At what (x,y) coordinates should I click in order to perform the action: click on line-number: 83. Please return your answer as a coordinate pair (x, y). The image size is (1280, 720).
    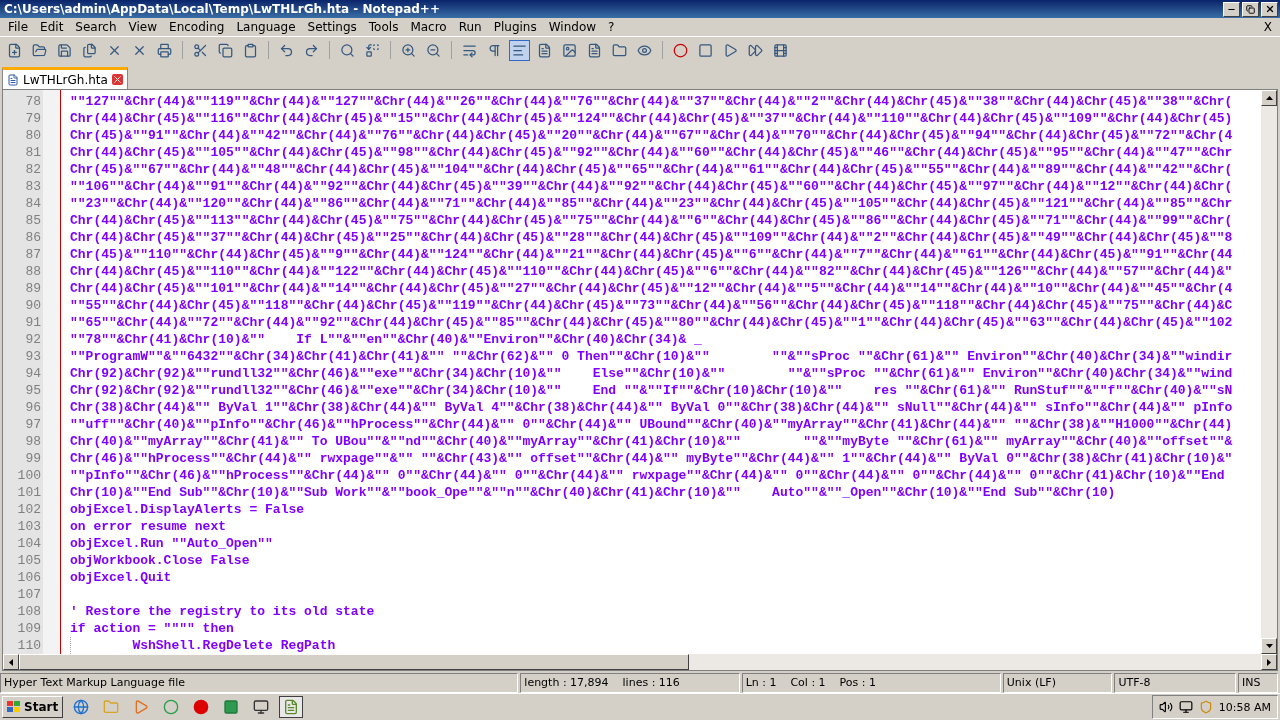
    Looking at the image, I should click on (33, 186).